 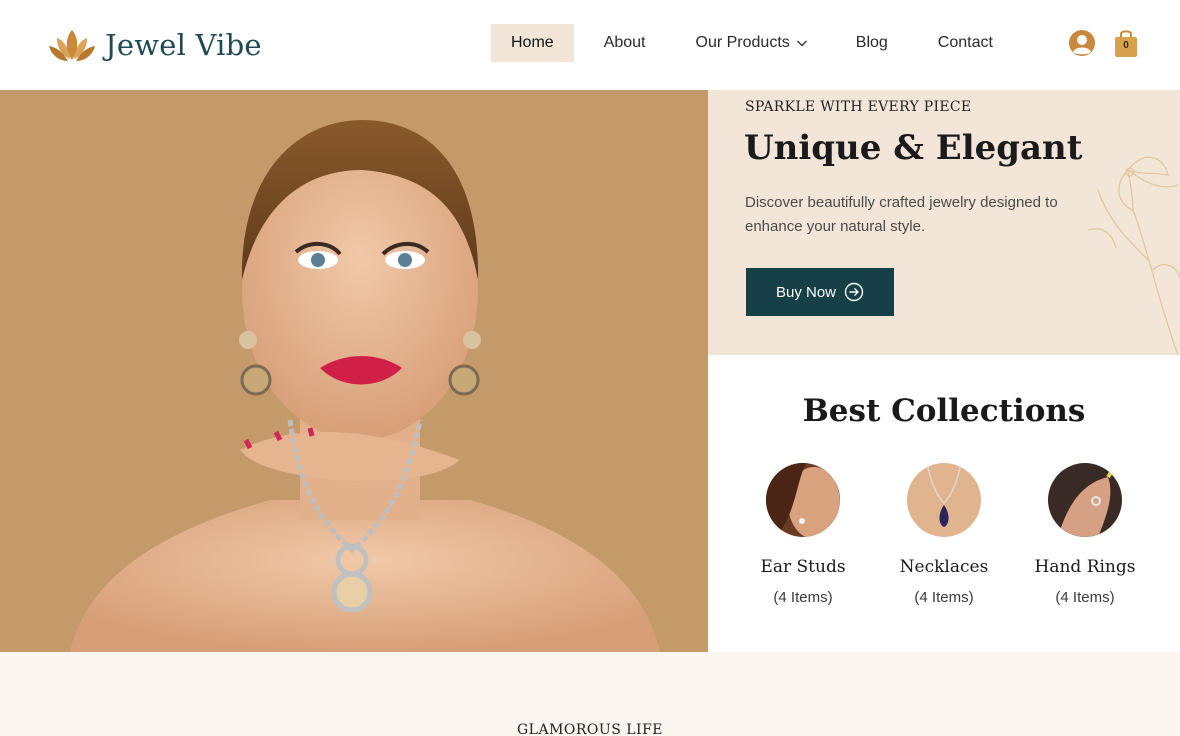 What do you see at coordinates (854, 292) in the screenshot?
I see `arrow-right-circle-icon` at bounding box center [854, 292].